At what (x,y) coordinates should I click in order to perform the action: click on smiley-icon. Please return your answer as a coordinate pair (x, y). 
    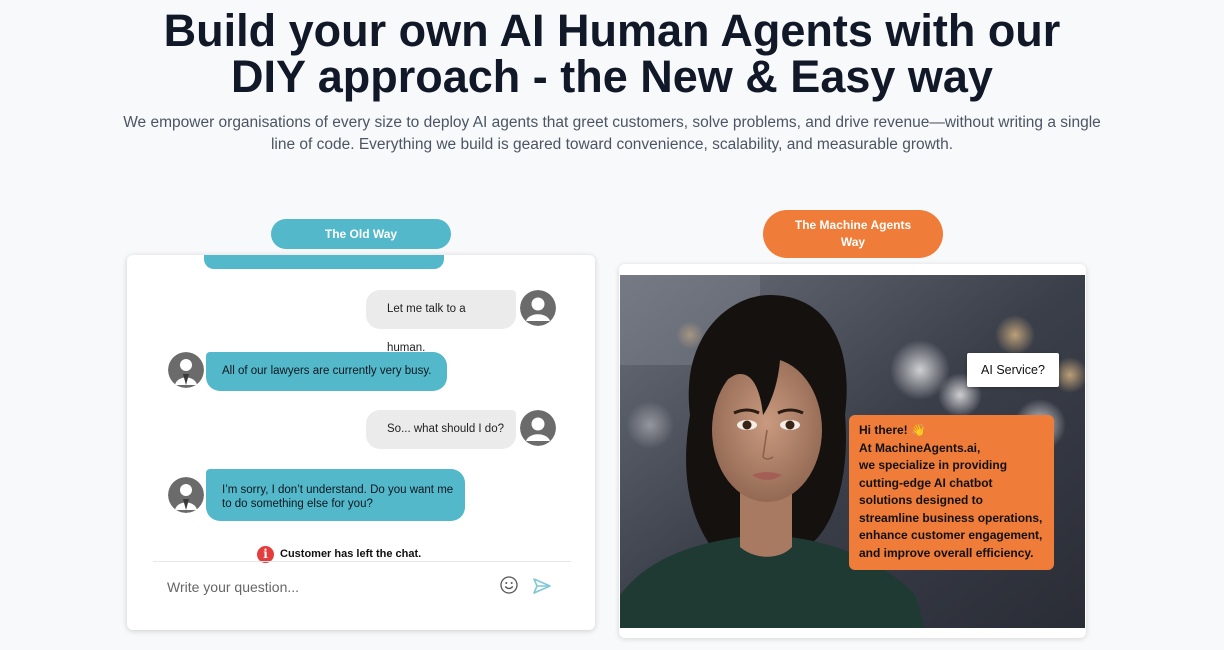
    Looking at the image, I should click on (509, 585).